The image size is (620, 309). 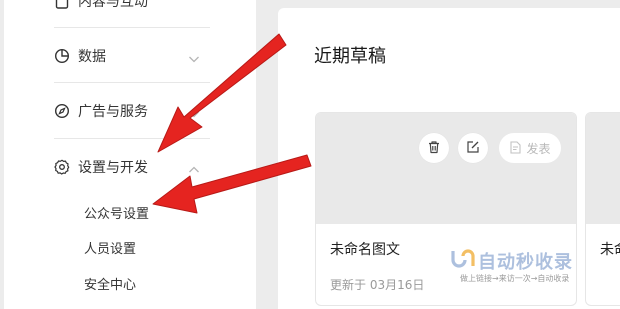 What do you see at coordinates (62, 111) in the screenshot?
I see `compass-icon` at bounding box center [62, 111].